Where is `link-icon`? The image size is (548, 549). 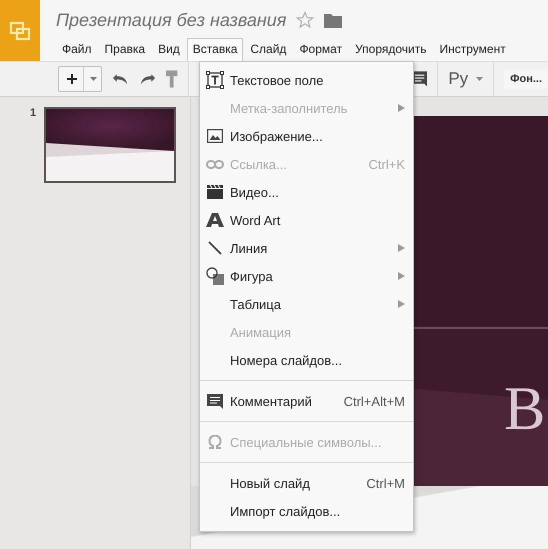 link-icon is located at coordinates (215, 164).